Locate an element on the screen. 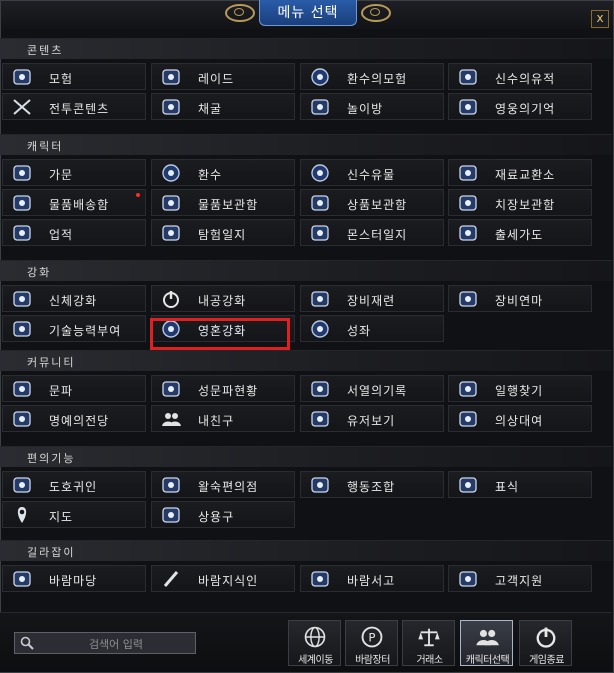 This screenshot has width=614, height=673. menu-item-action-combo: 행동조합 is located at coordinates (372, 484).